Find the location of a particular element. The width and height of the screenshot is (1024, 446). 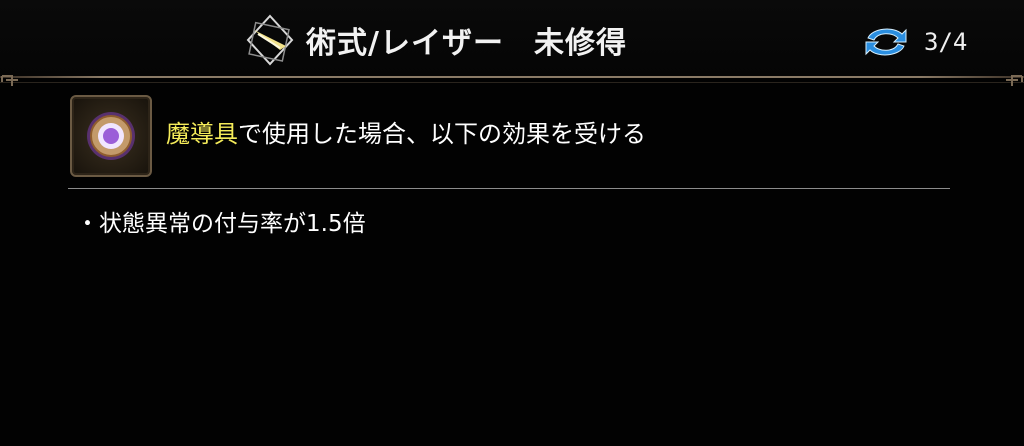

corner-ornament-right-icon is located at coordinates (1014, 80).